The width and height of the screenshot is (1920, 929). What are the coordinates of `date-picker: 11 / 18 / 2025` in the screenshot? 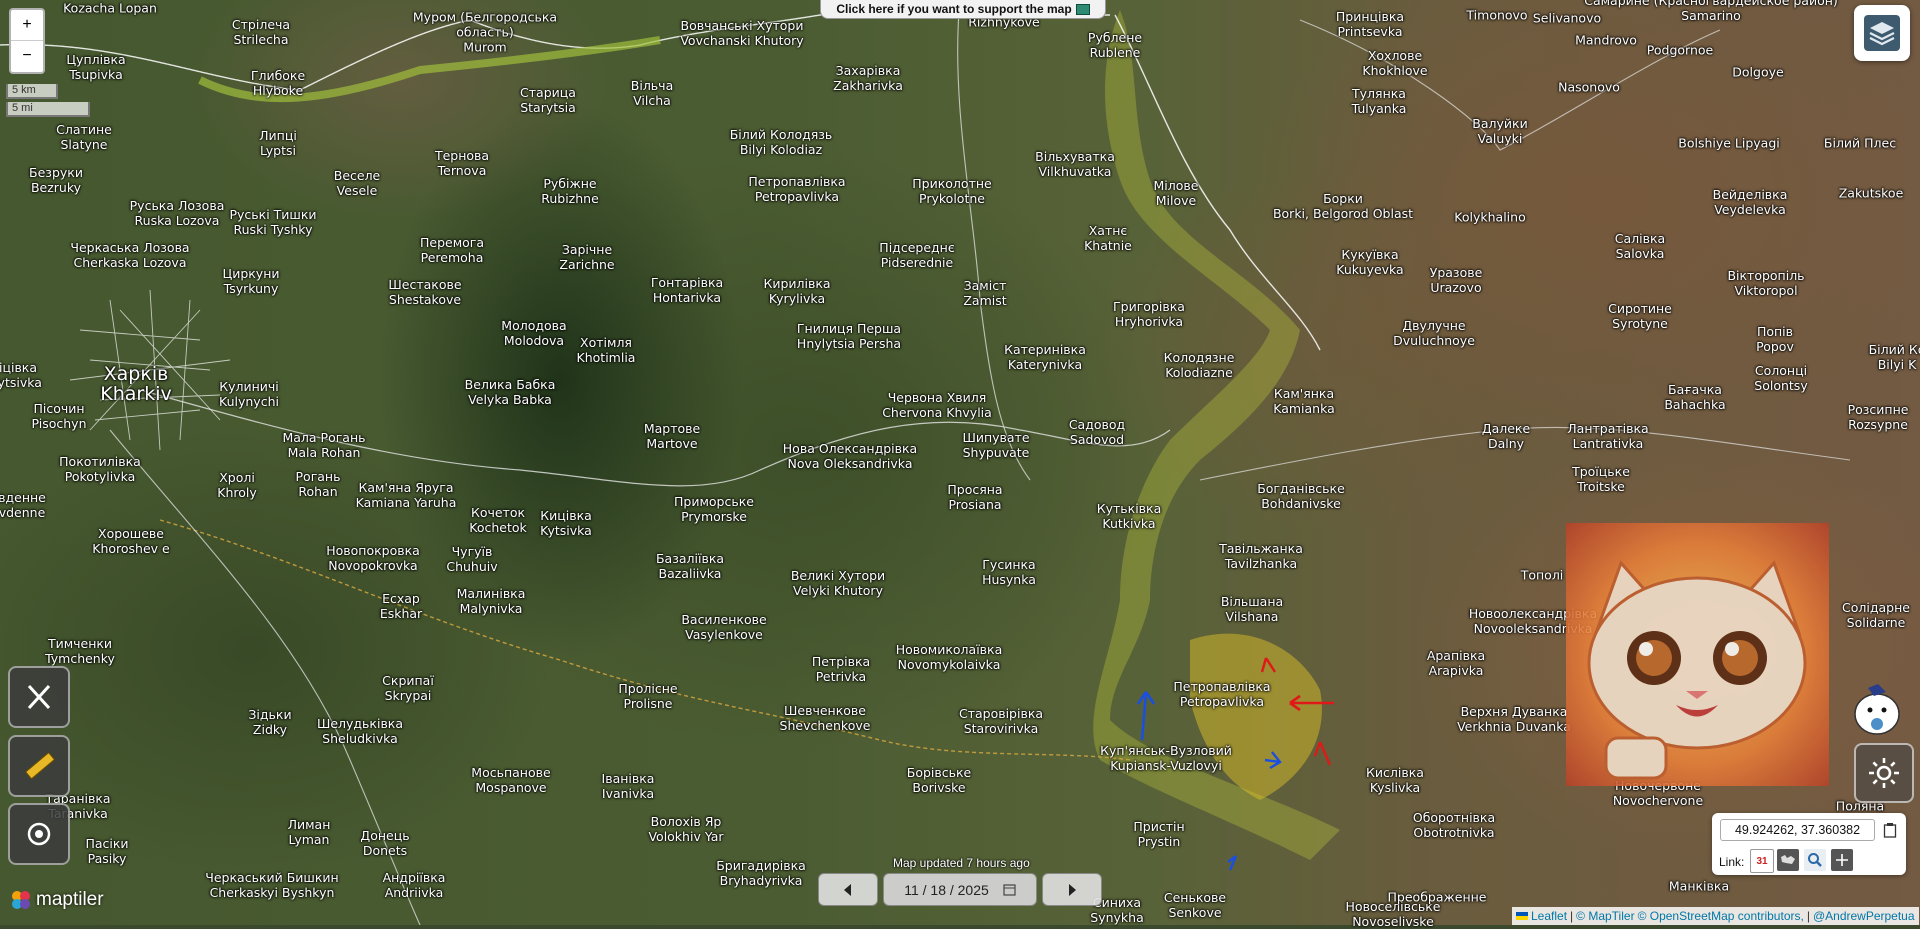 It's located at (960, 889).